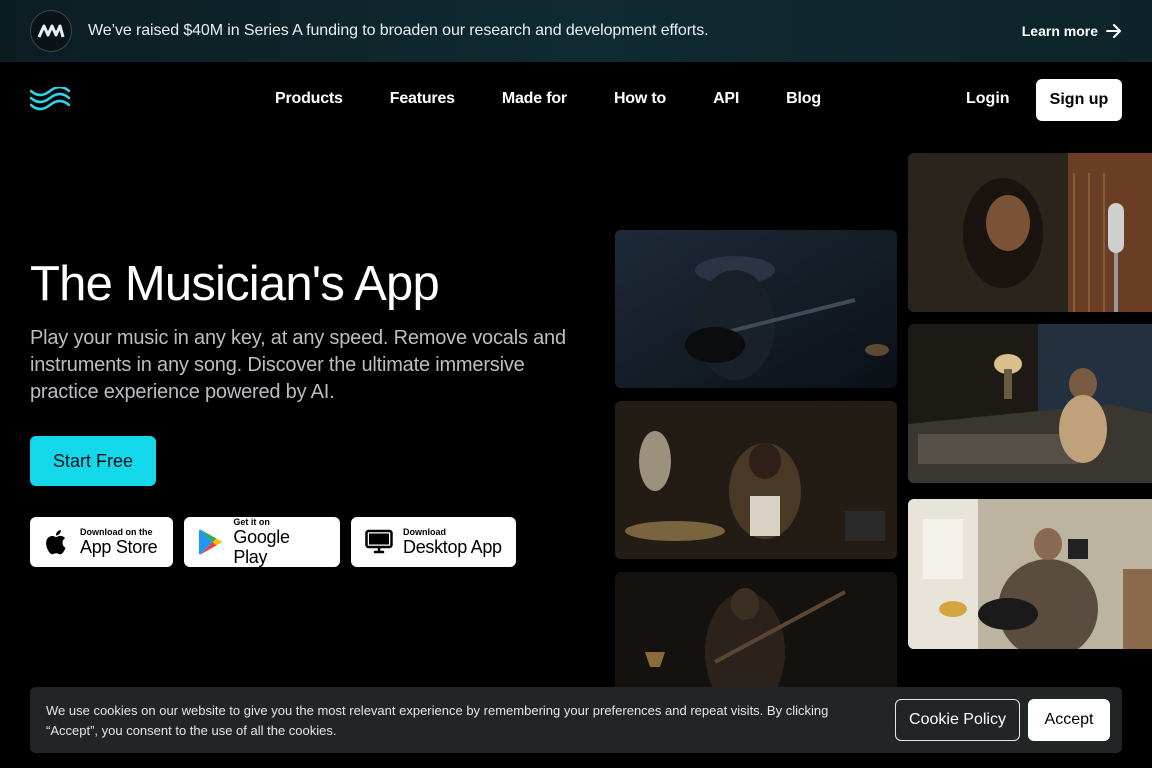 The image size is (1152, 768). Describe the element at coordinates (119, 547) in the screenshot. I see `app-store-label: App Store` at that location.